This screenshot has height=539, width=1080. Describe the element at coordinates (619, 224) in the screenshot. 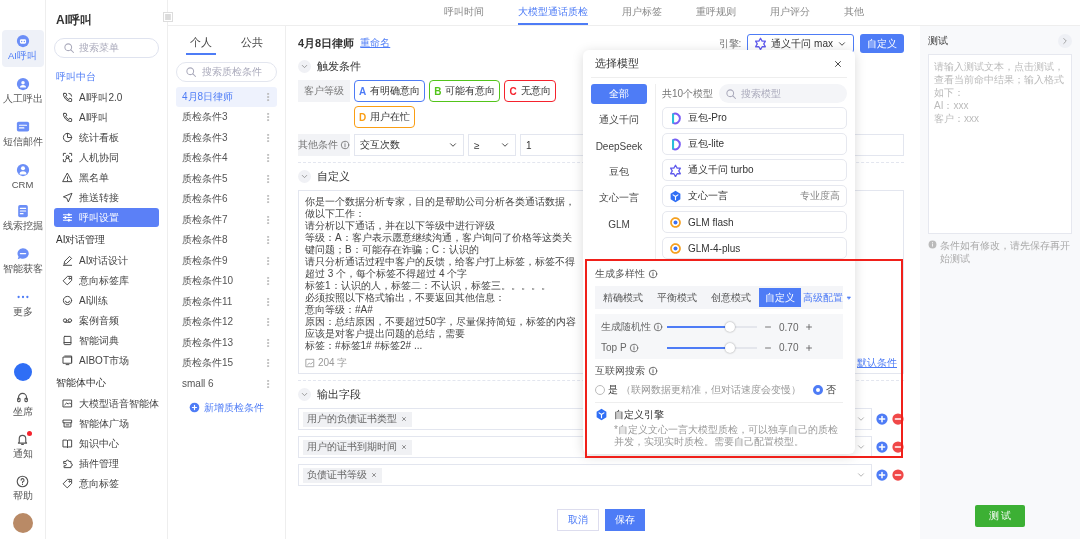

I see `category-tab: GLM` at that location.